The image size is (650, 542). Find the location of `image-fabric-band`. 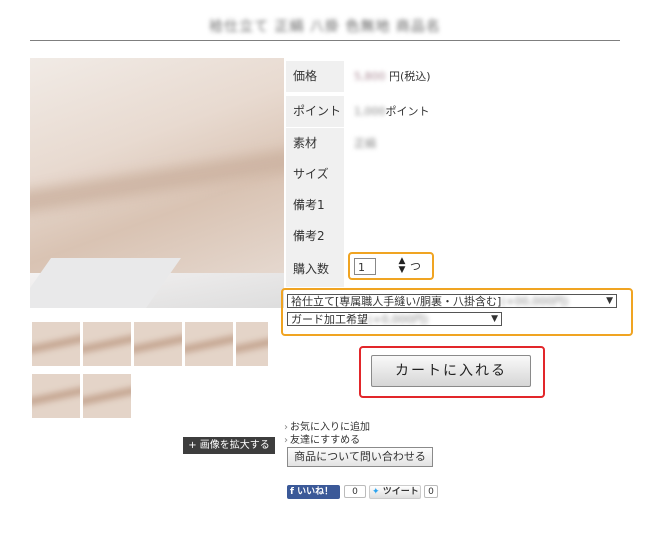

image-fabric-band is located at coordinates (157, 179).